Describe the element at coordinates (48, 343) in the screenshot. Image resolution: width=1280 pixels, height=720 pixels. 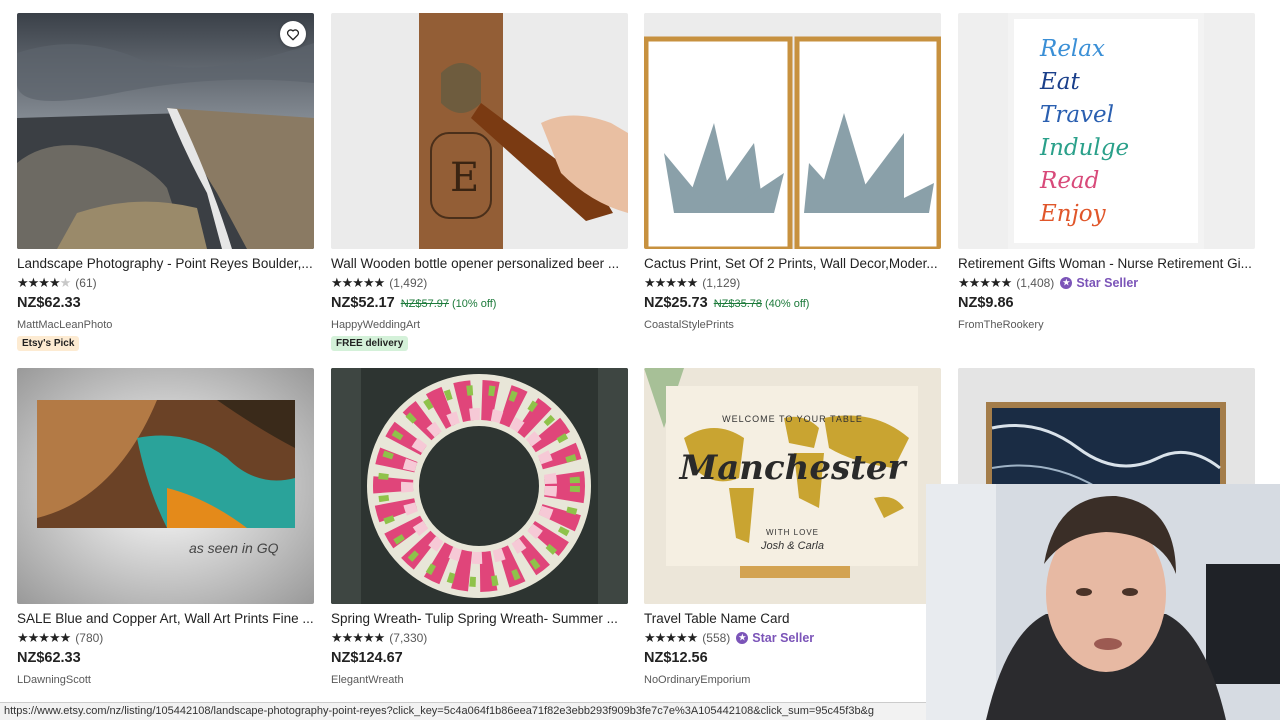
I see `etsys-pick-badge: Etsy's Pick` at that location.